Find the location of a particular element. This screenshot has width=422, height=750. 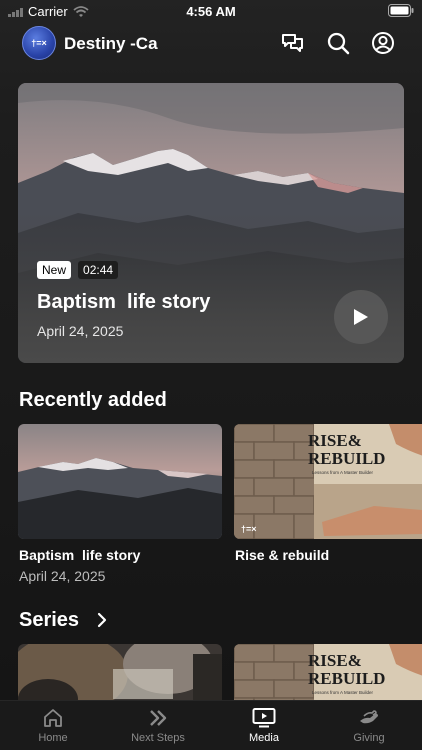

recent-card-baptism-thumbnail is located at coordinates (120, 481).